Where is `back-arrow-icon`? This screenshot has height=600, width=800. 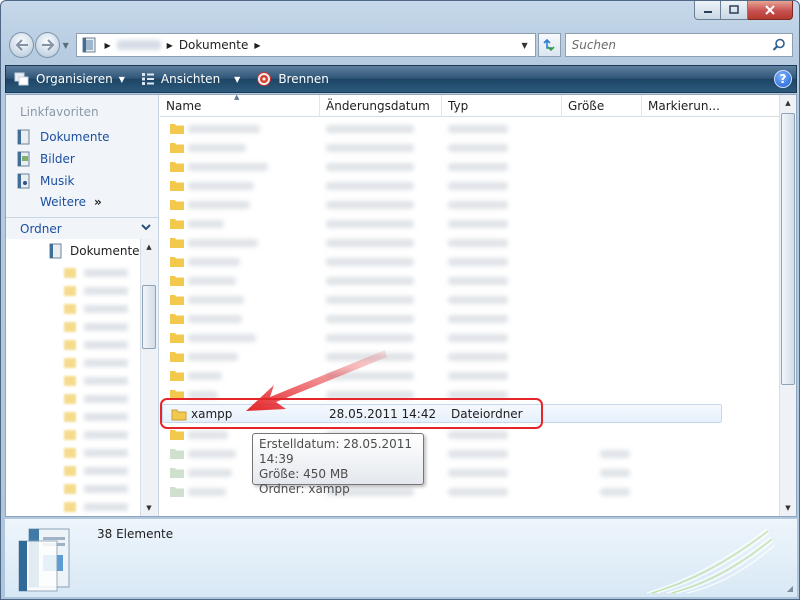
back-arrow-icon is located at coordinates (21, 45).